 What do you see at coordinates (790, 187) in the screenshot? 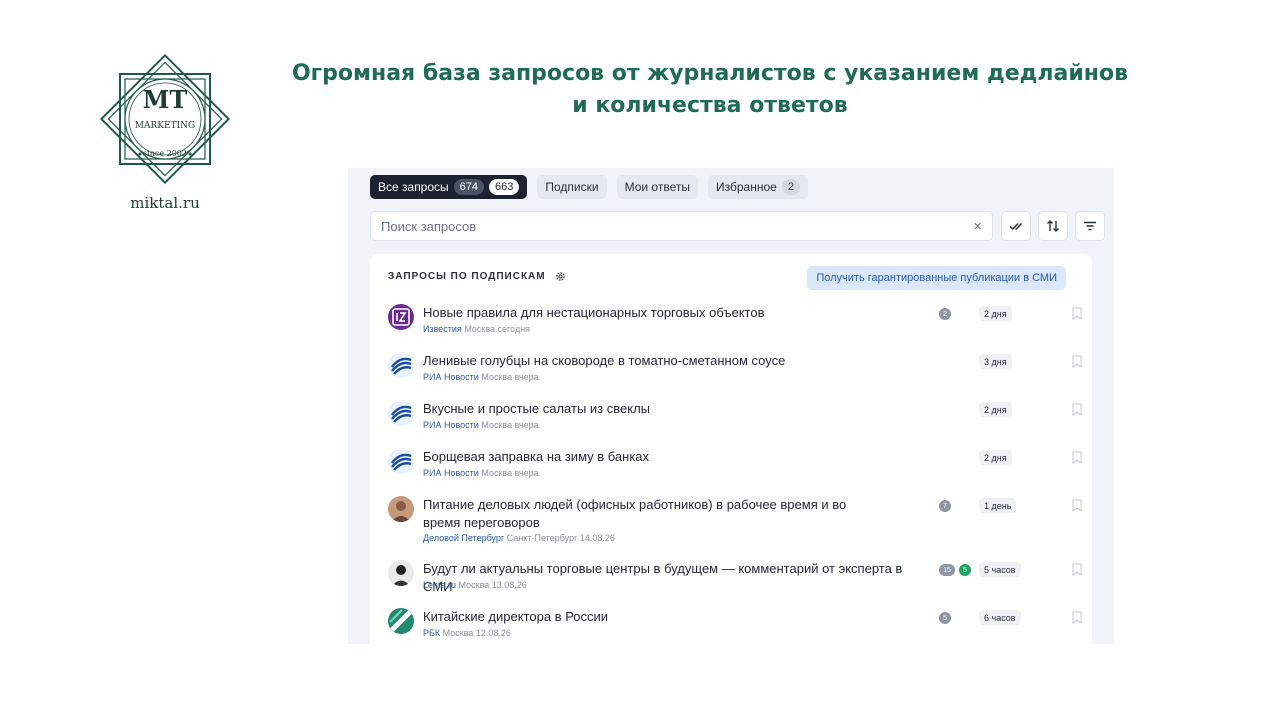
I see `tab-count-favorites: 2` at bounding box center [790, 187].